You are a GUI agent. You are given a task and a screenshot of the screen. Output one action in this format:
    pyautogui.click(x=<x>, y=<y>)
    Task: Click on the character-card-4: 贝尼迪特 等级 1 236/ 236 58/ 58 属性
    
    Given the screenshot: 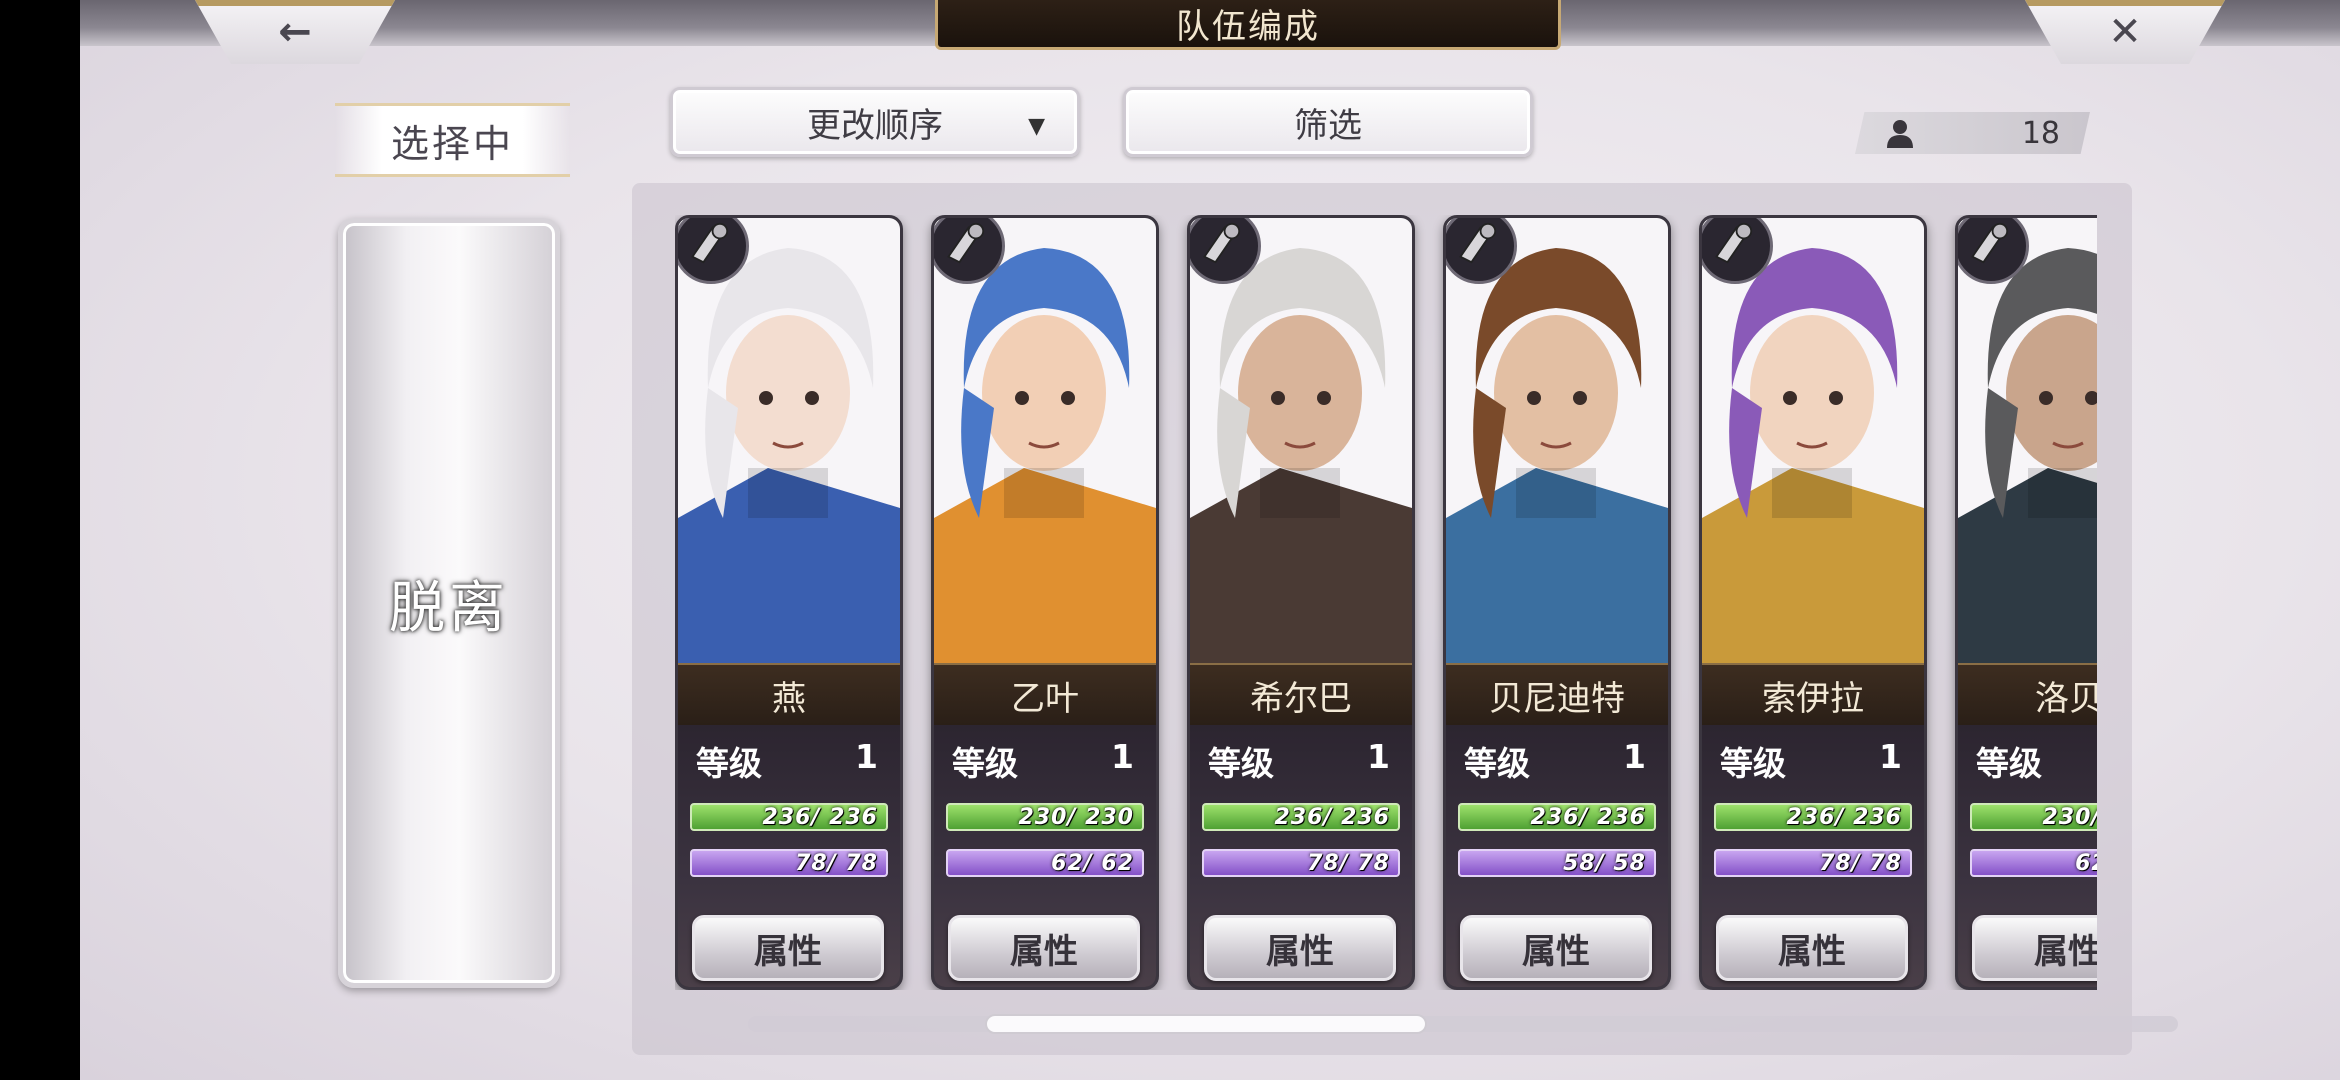 What is the action you would take?
    pyautogui.click(x=1557, y=602)
    